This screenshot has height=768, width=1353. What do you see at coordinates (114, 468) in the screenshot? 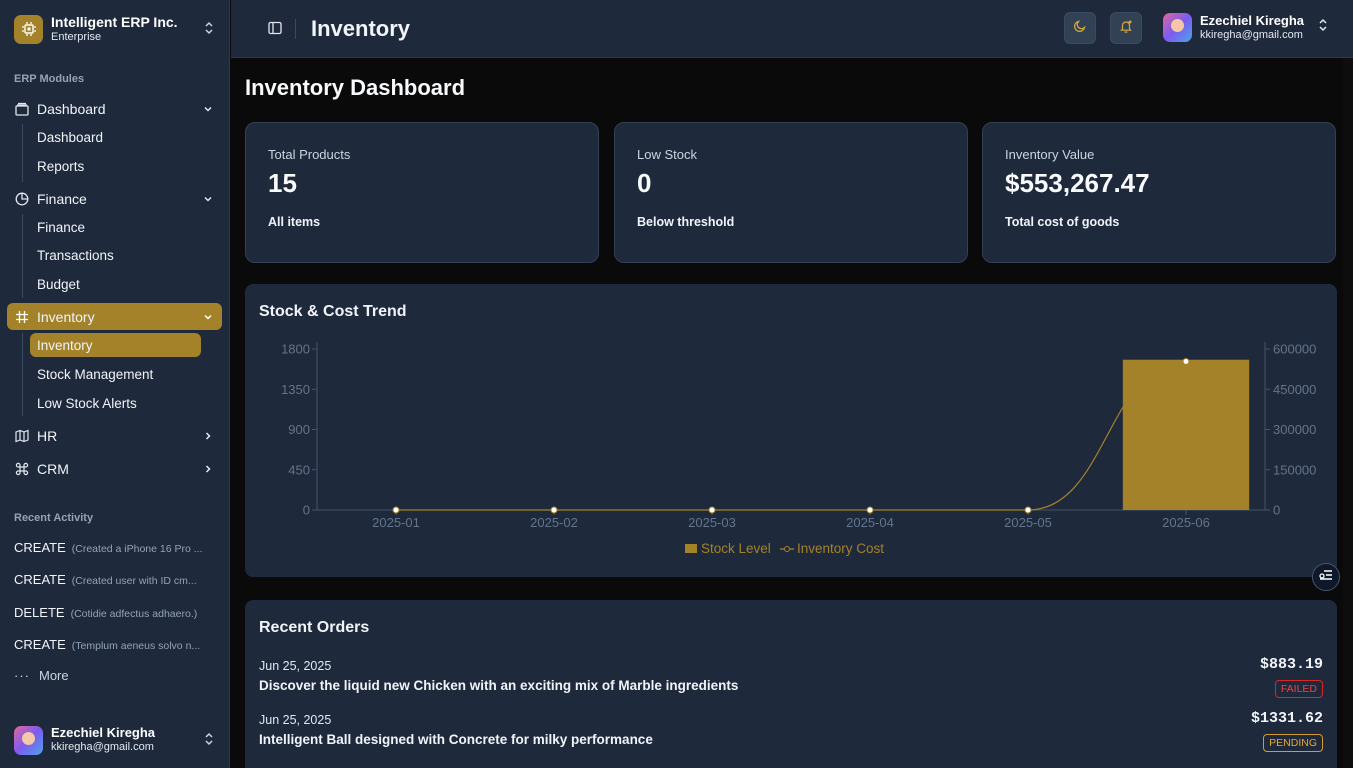
I see `sidebar-item-crm: CRM` at bounding box center [114, 468].